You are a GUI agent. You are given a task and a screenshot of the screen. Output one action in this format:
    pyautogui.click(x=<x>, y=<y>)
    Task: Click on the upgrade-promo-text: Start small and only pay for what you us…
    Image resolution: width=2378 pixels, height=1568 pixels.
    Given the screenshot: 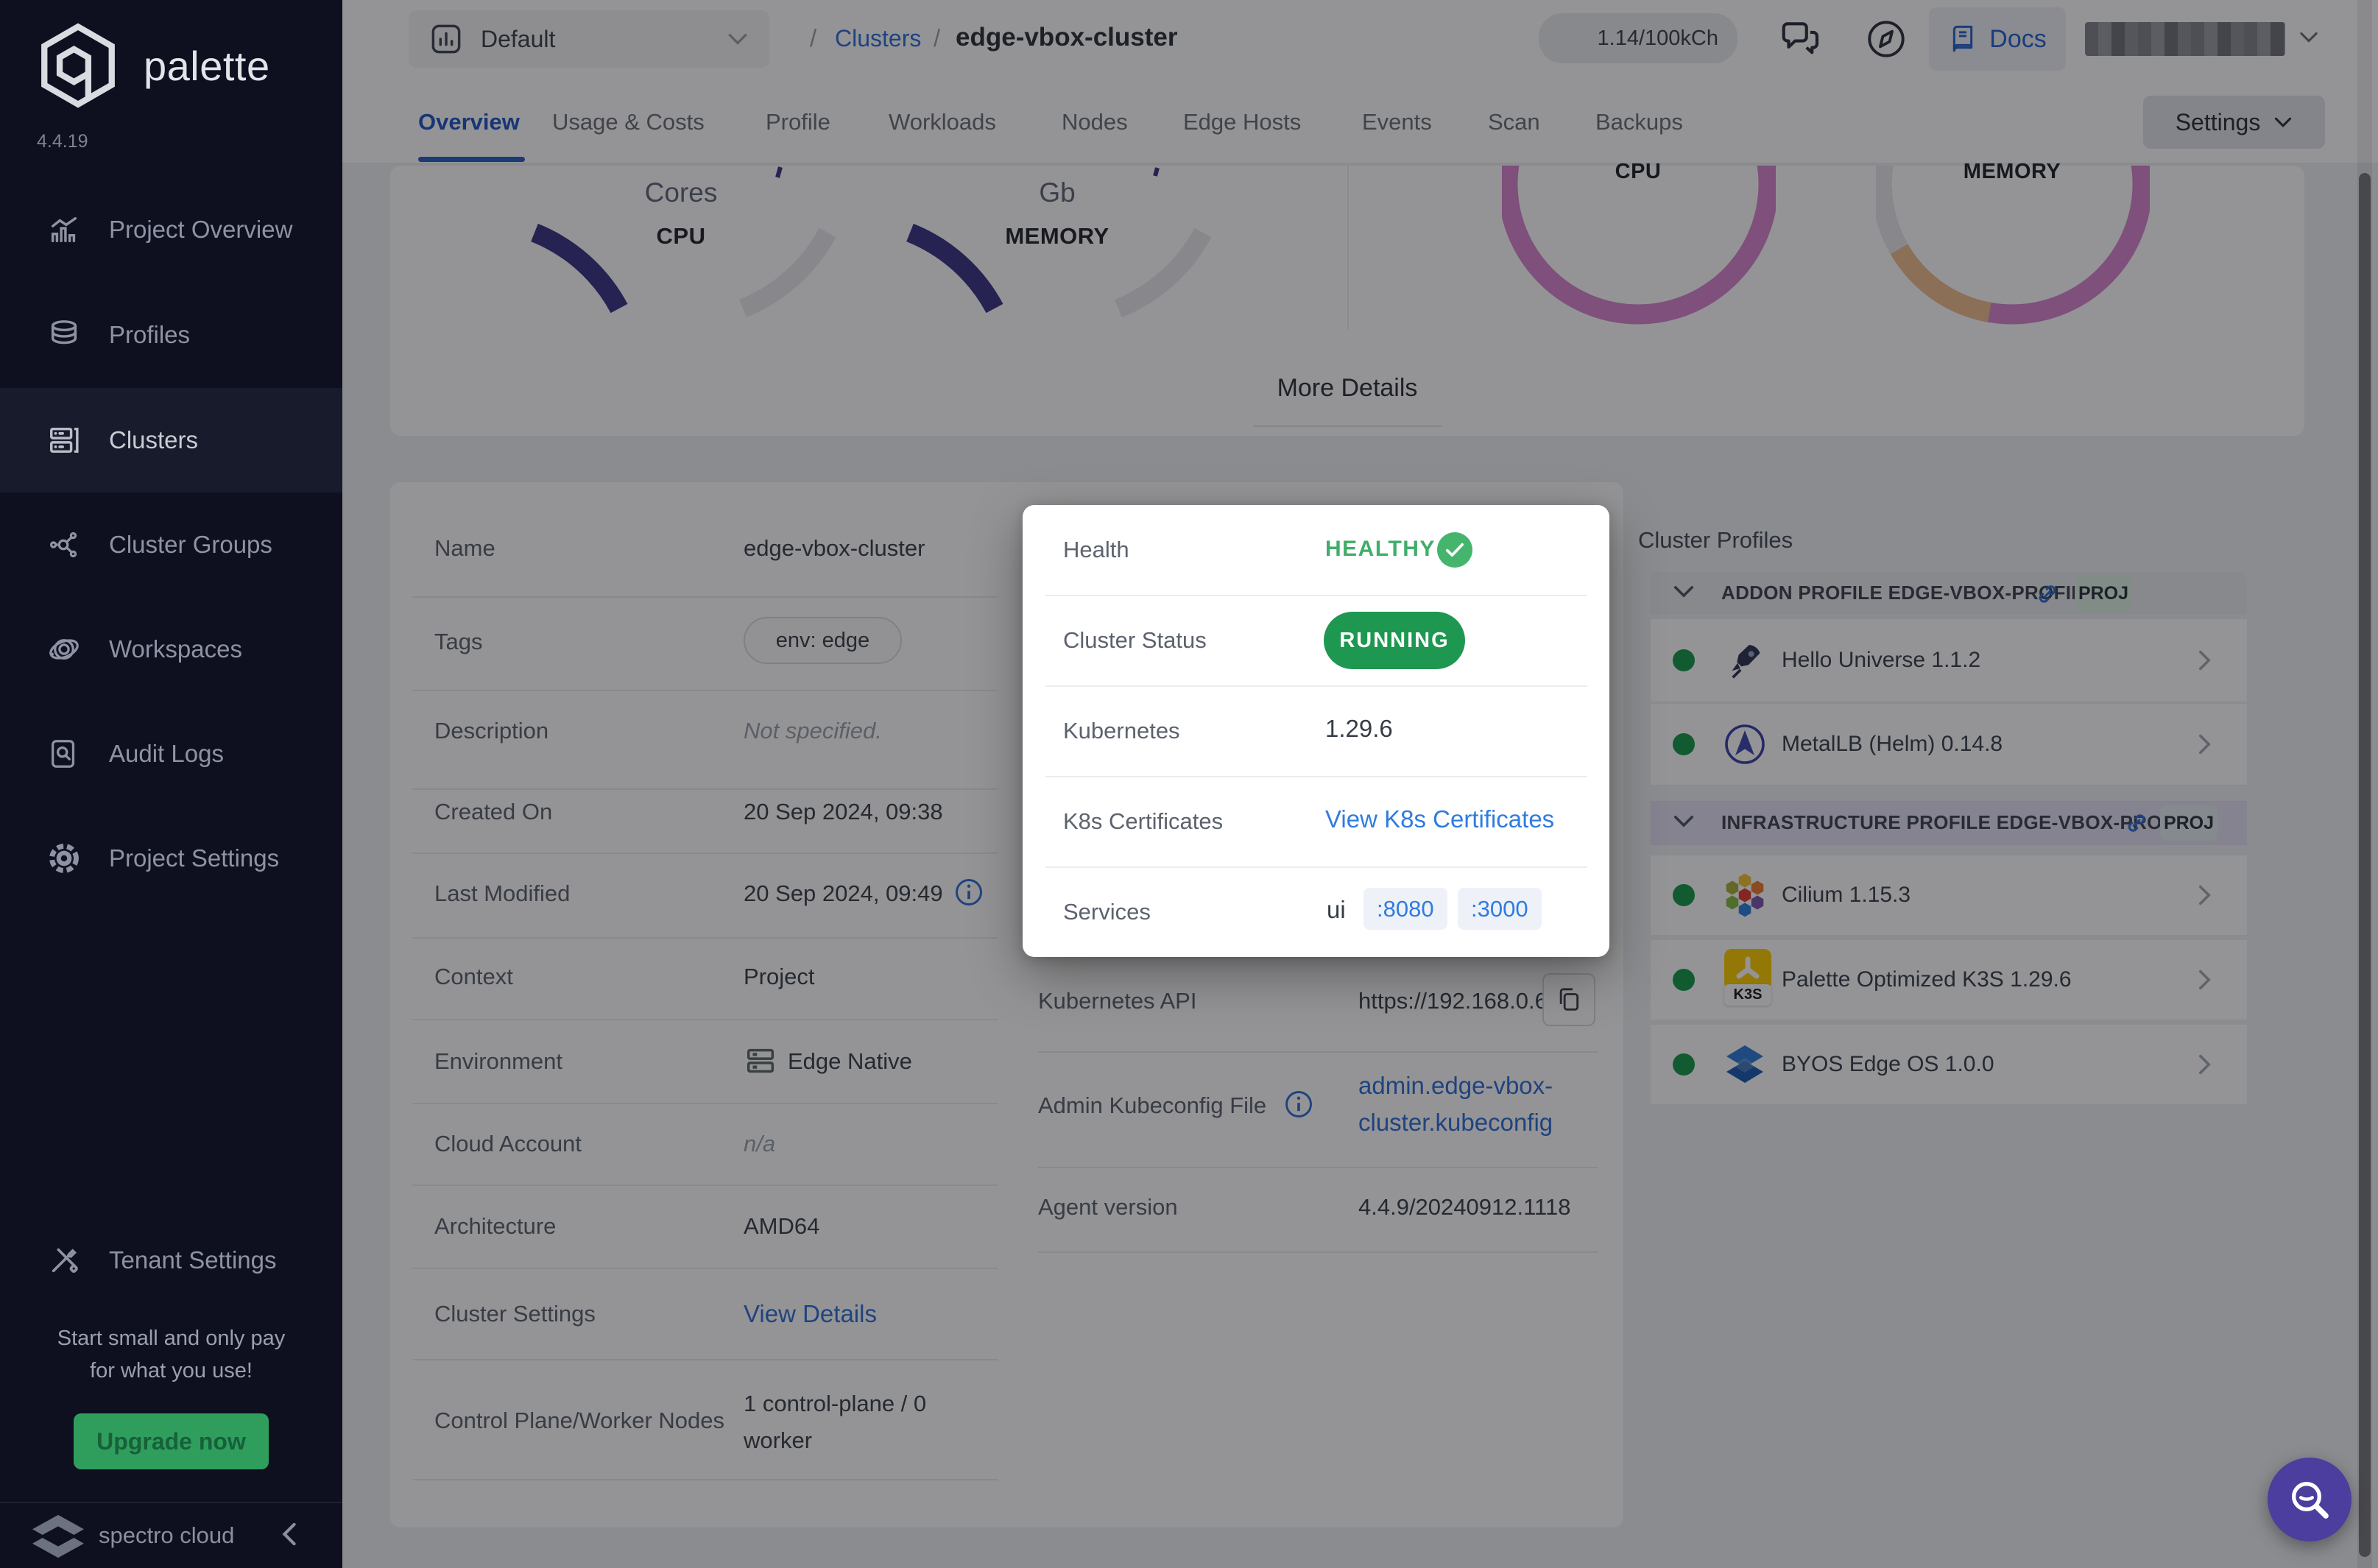 What is the action you would take?
    pyautogui.click(x=171, y=1355)
    